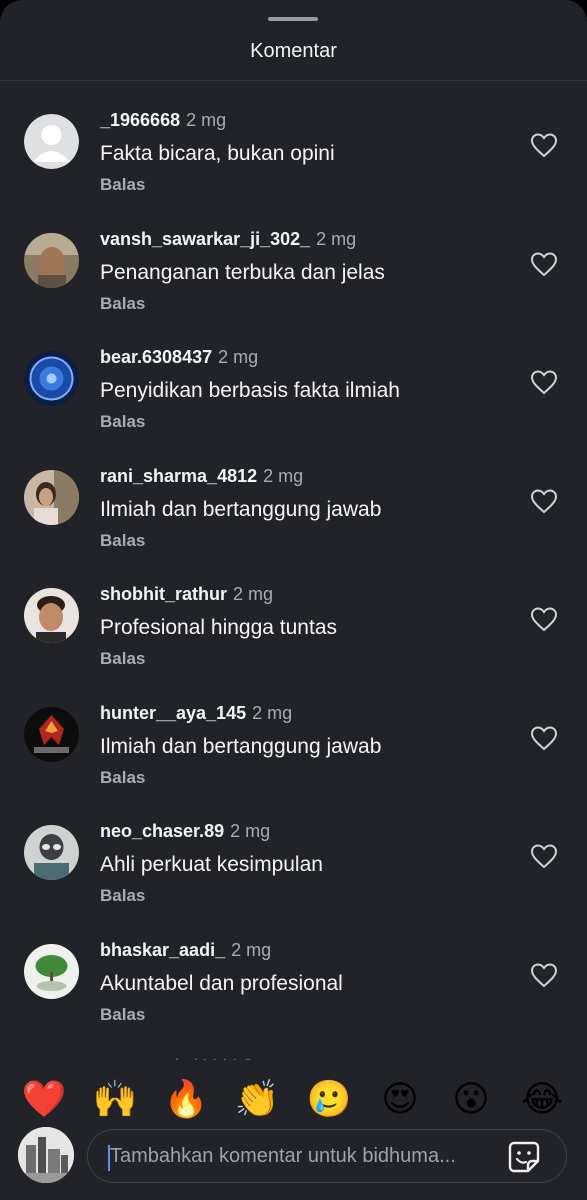 The image size is (587, 1200). I want to click on fire-emoji-button: 🔥, so click(186, 1100).